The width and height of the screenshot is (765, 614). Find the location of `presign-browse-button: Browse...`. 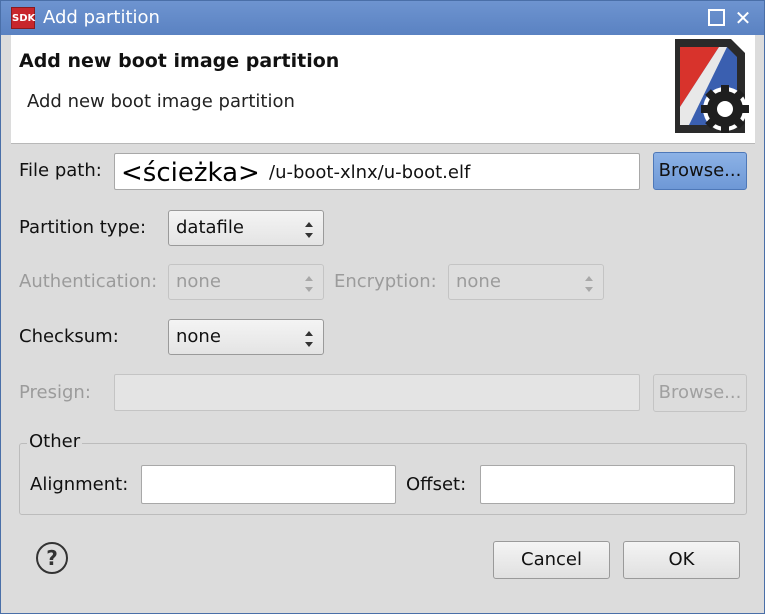

presign-browse-button: Browse... is located at coordinates (700, 393).